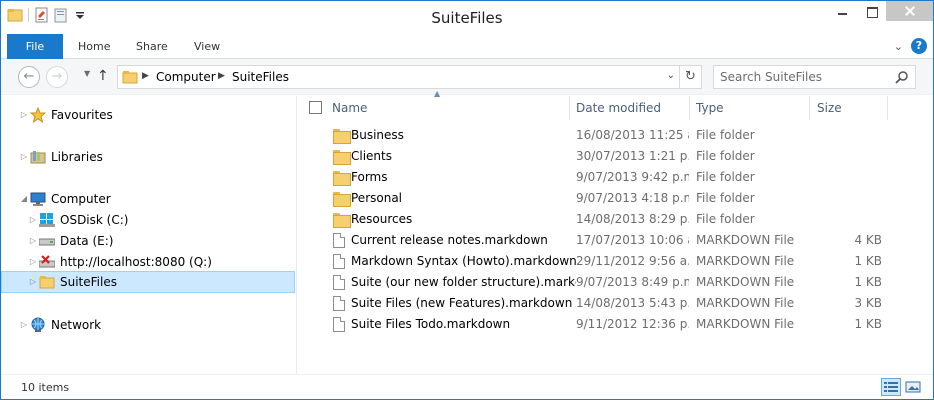 Image resolution: width=934 pixels, height=400 pixels. Describe the element at coordinates (148, 282) in the screenshot. I see `tree-item-suitefiles: ▷ SuiteFiles` at that location.